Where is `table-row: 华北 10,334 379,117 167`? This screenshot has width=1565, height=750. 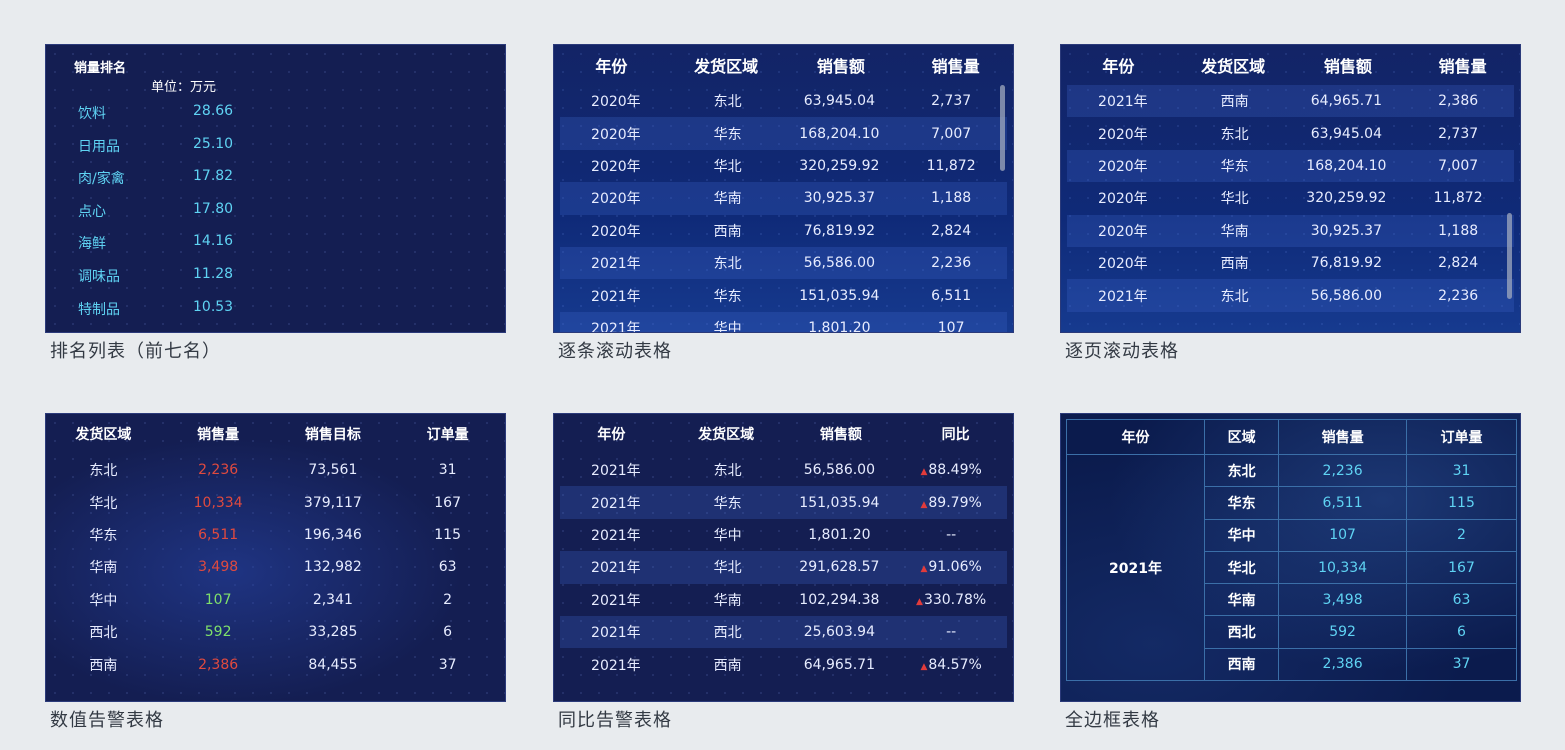 table-row: 华北 10,334 379,117 167 is located at coordinates (275, 502).